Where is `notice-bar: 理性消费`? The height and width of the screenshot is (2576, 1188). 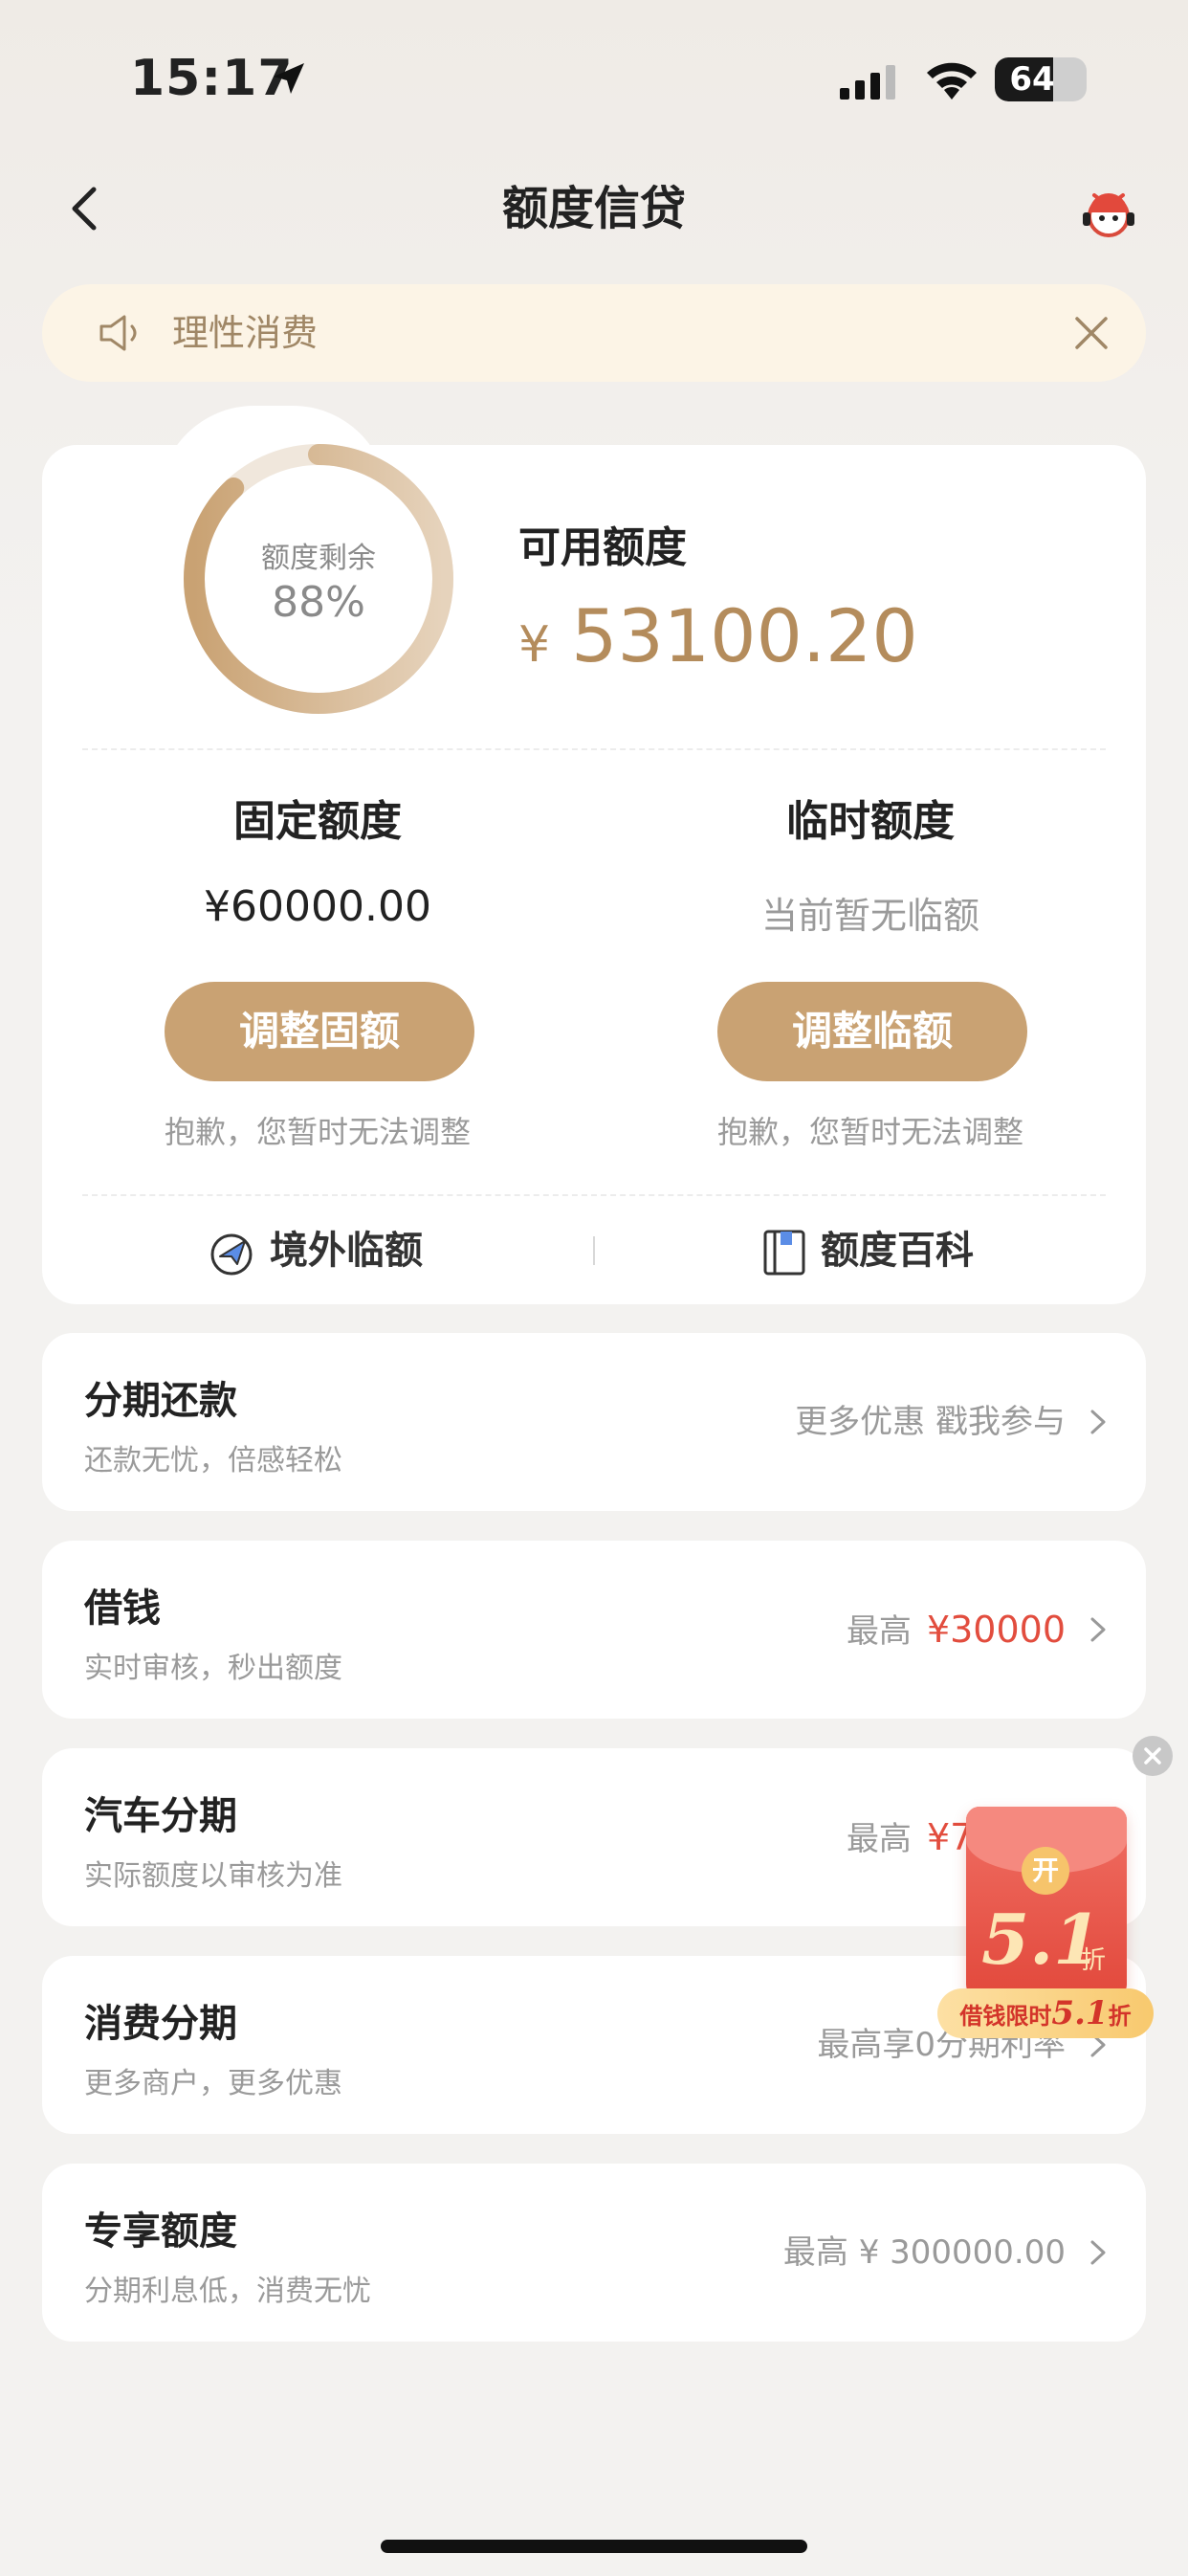
notice-bar: 理性消费 is located at coordinates (594, 333).